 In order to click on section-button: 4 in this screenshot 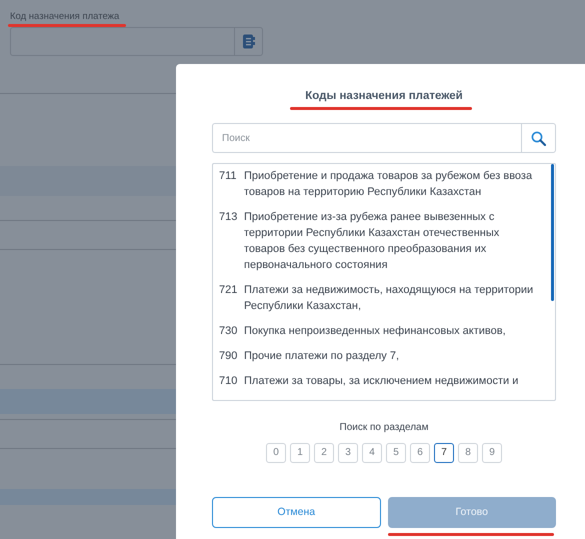, I will do `click(372, 453)`.